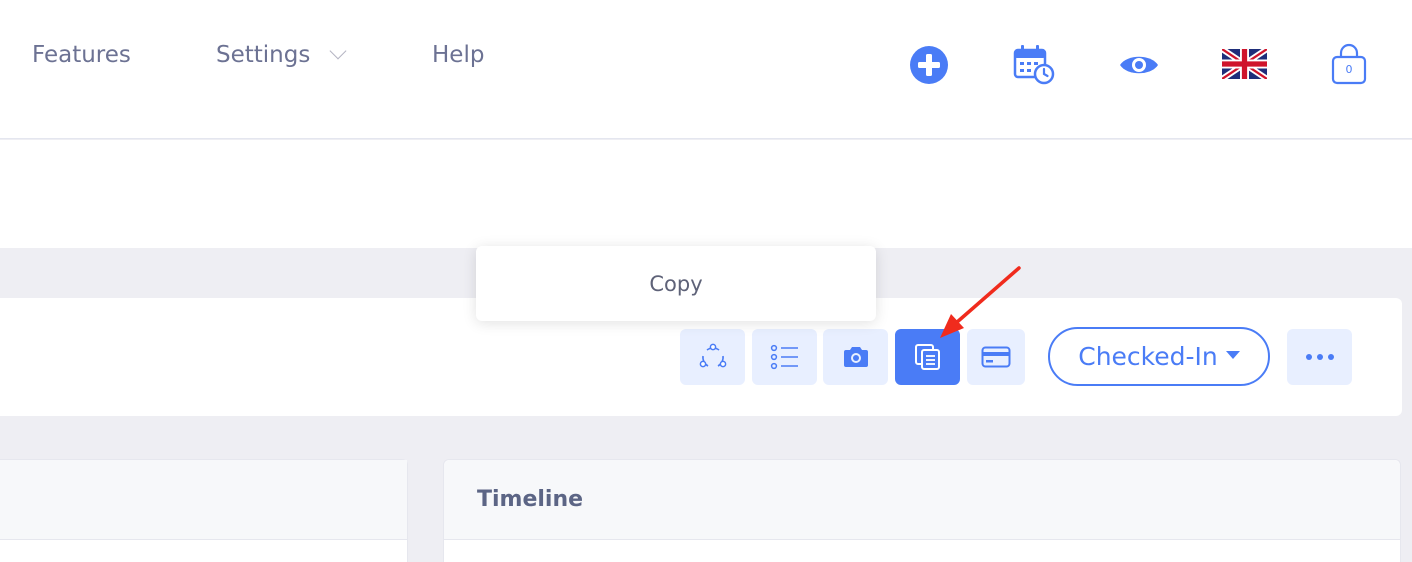 This screenshot has width=1412, height=562. I want to click on nav-features: Features, so click(81, 55).